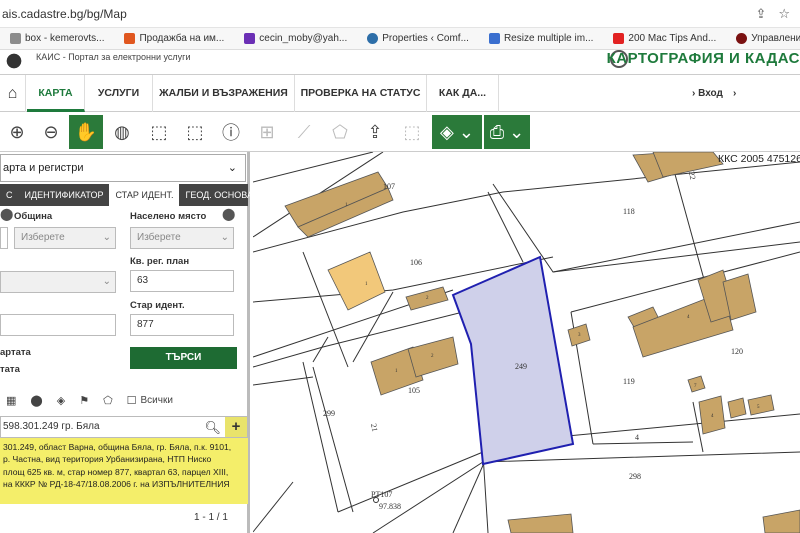 Image resolution: width=800 pixels, height=533 pixels. What do you see at coordinates (340, 132) in the screenshot?
I see `measure-area-icon: ⬠` at bounding box center [340, 132].